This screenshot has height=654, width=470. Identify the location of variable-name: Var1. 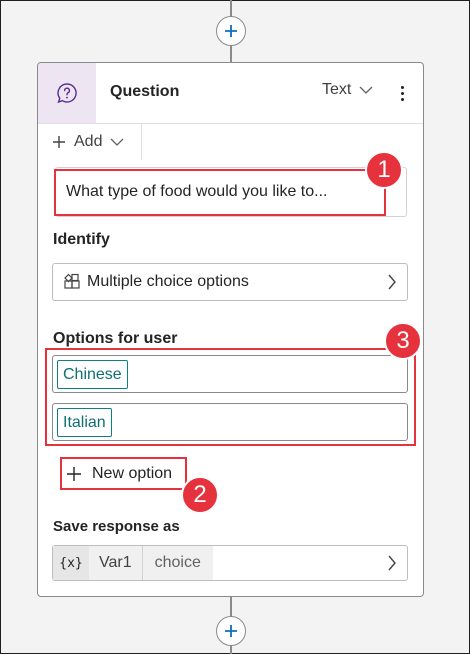
(116, 563).